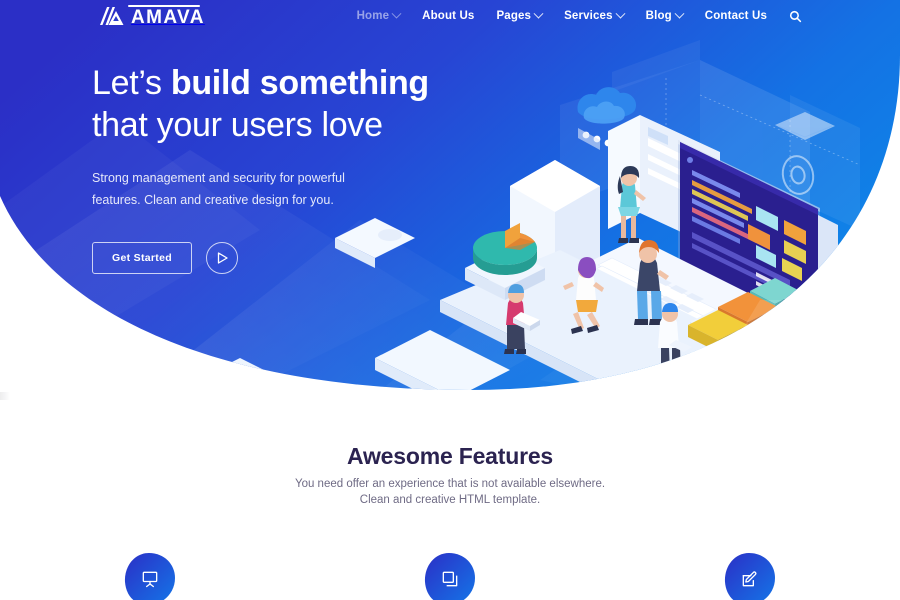 The image size is (900, 600). I want to click on nav-item-about-us: About Us, so click(448, 16).